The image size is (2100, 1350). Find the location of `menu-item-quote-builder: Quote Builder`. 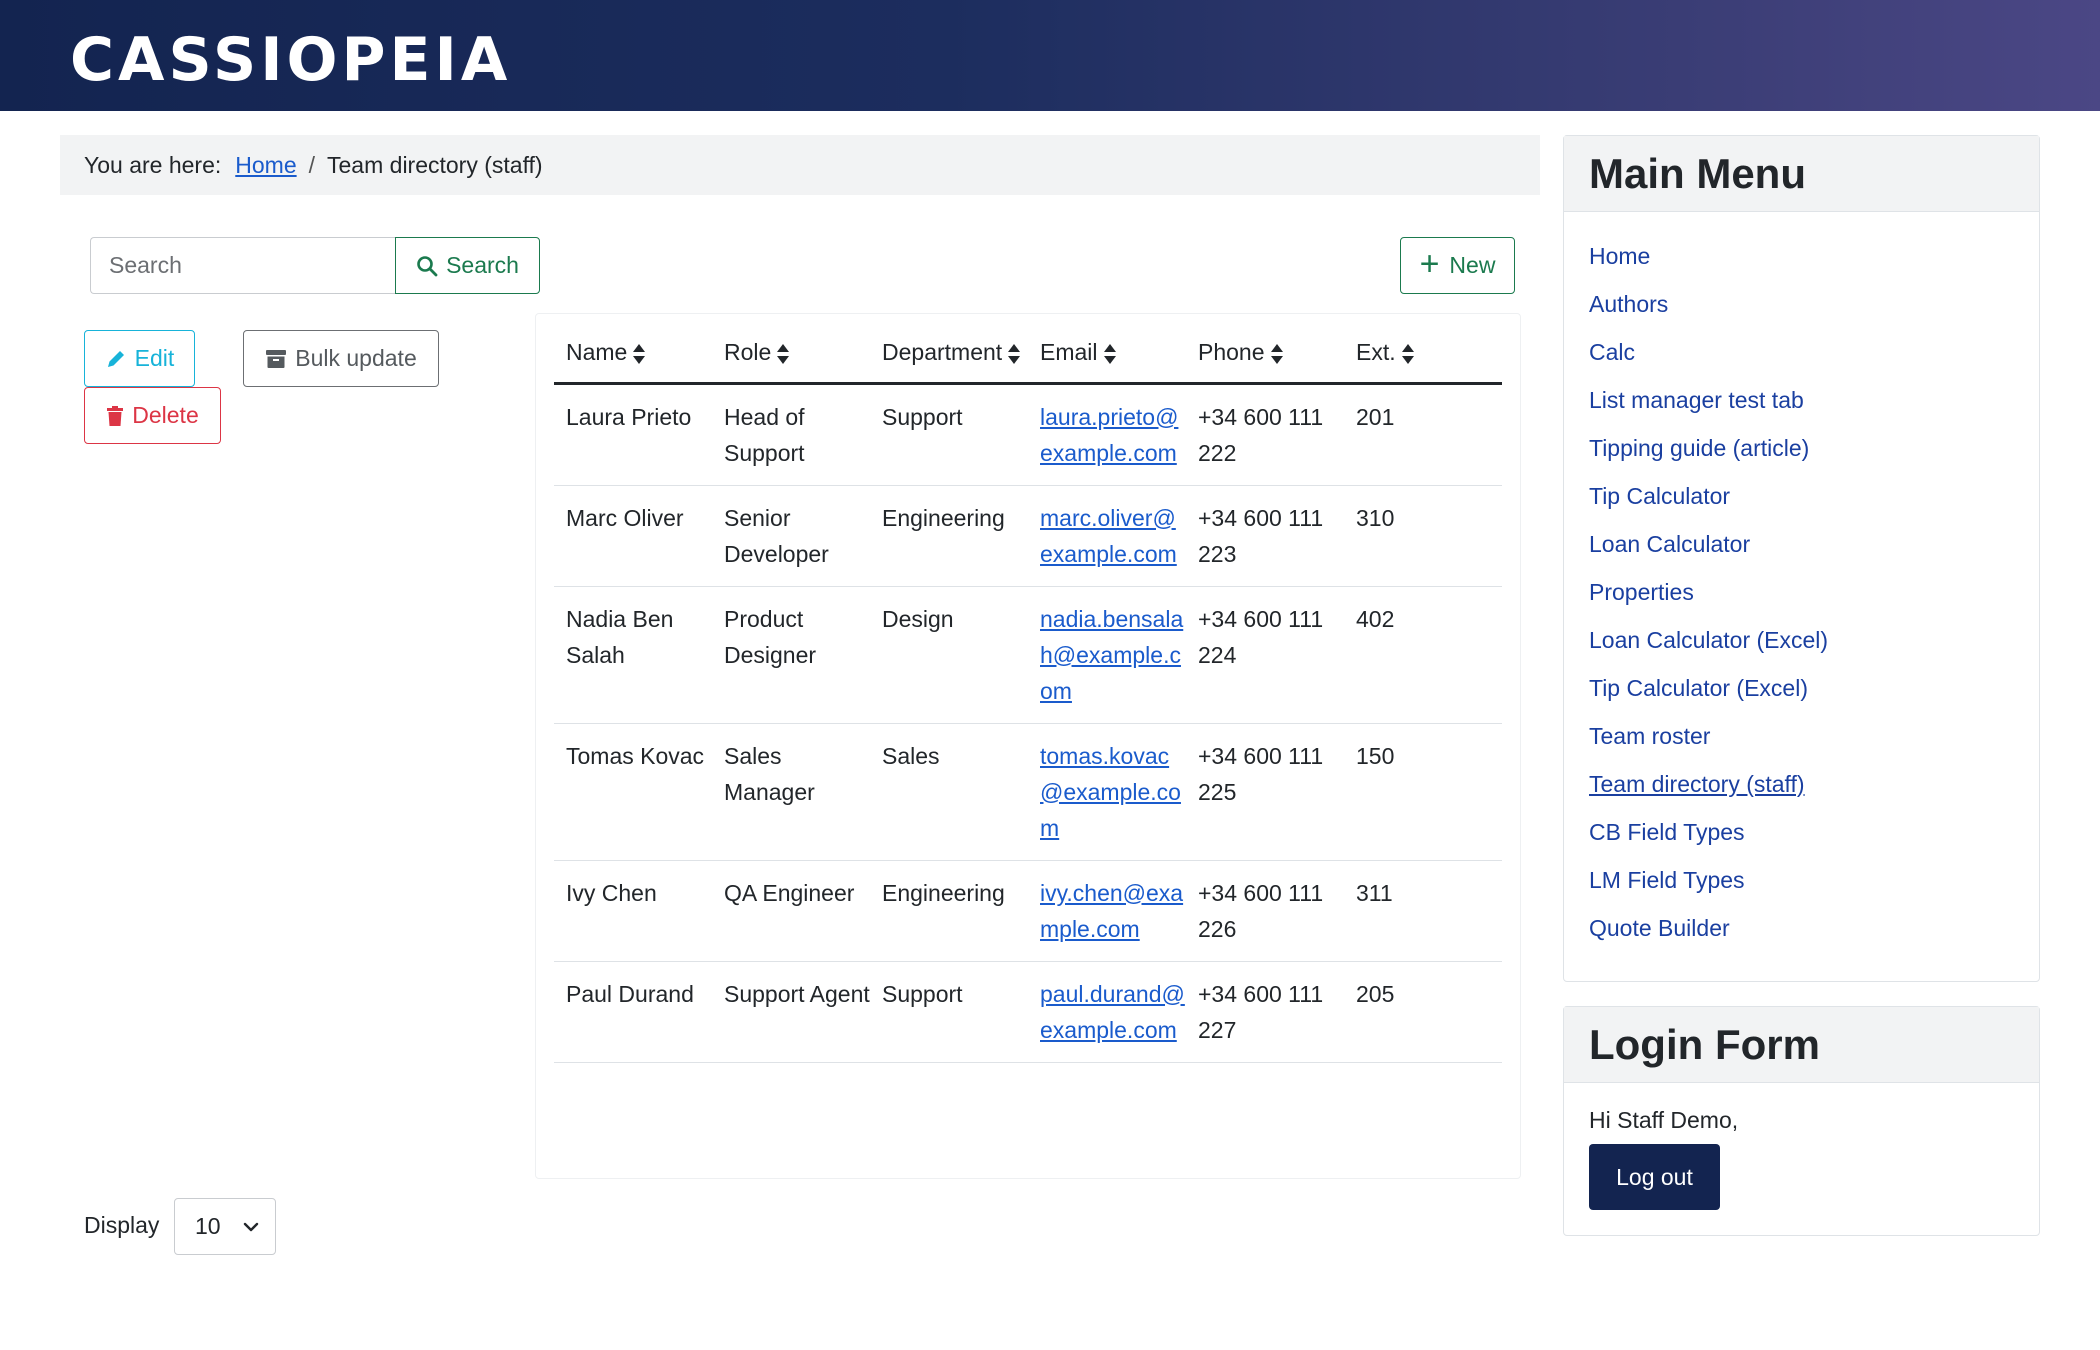

menu-item-quote-builder: Quote Builder is located at coordinates (1659, 928).